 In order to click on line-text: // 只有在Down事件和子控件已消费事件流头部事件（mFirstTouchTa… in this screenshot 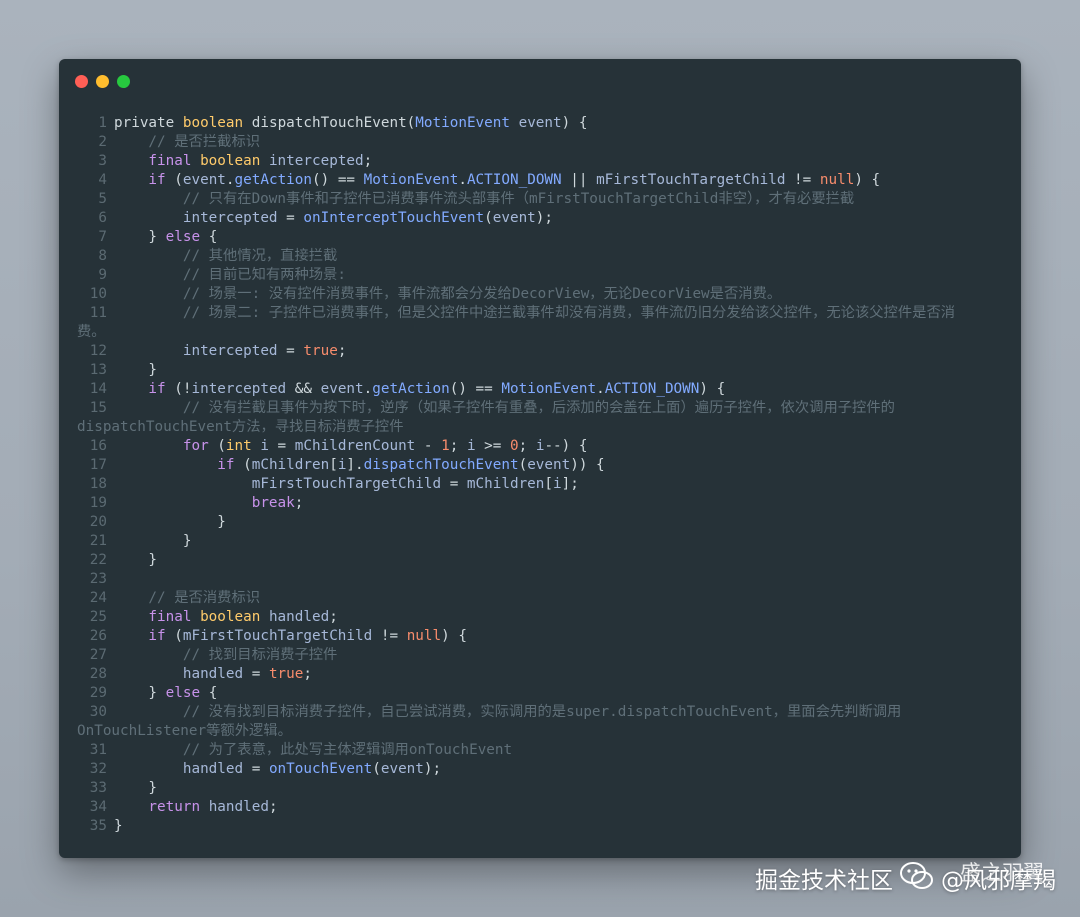, I will do `click(480, 199)`.